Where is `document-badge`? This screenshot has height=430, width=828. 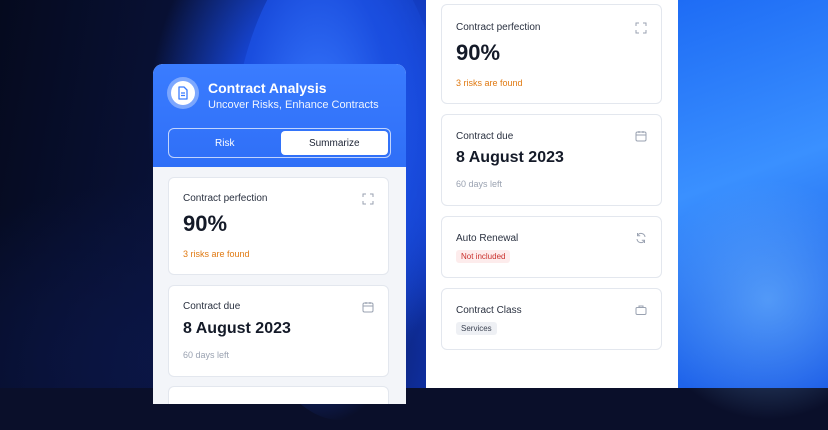 document-badge is located at coordinates (183, 93).